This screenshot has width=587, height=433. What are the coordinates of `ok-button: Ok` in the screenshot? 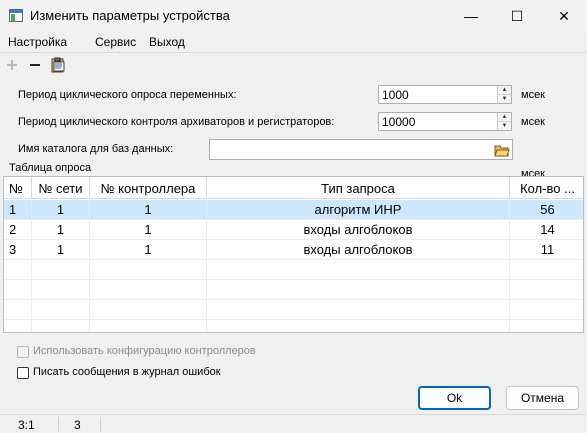 It's located at (454, 398).